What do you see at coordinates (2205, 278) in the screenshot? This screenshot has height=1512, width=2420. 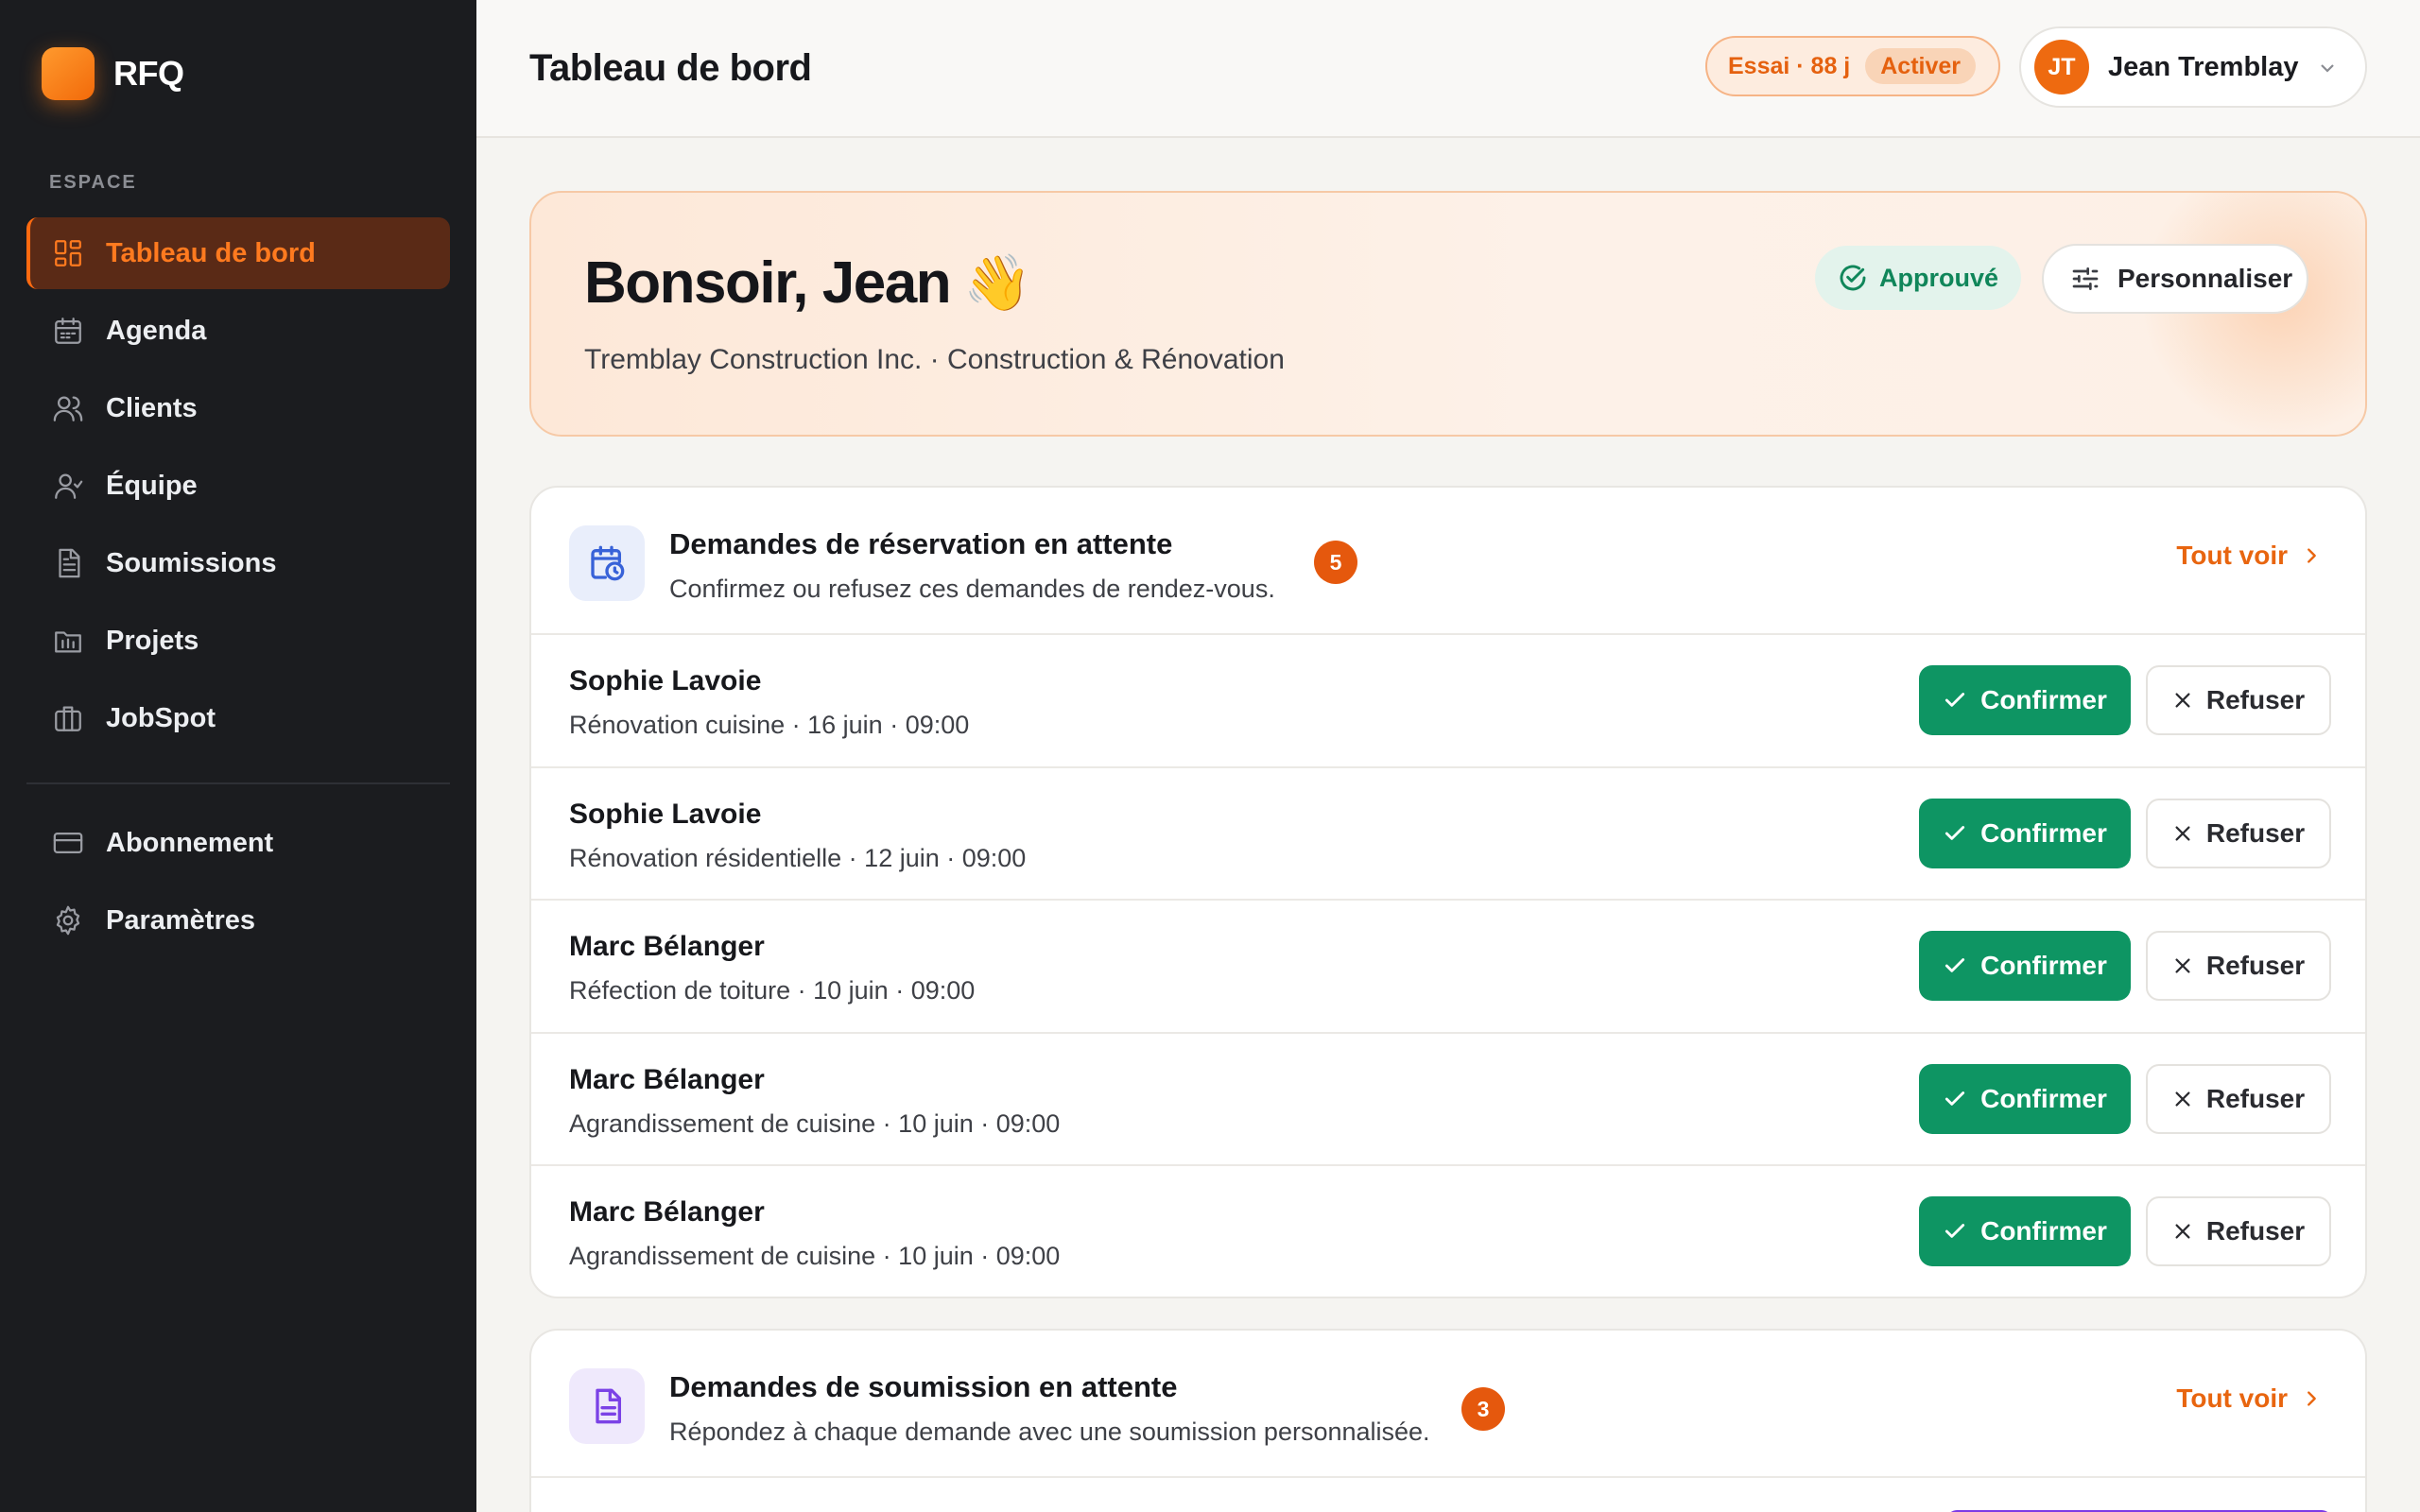 I see `customize-label: Personnaliser` at bounding box center [2205, 278].